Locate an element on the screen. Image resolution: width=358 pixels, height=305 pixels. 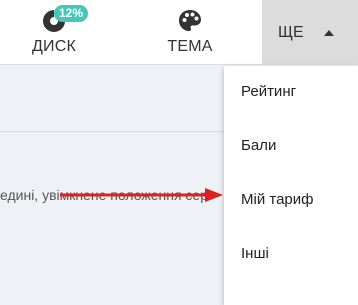
caret-up-icon is located at coordinates (328, 32).